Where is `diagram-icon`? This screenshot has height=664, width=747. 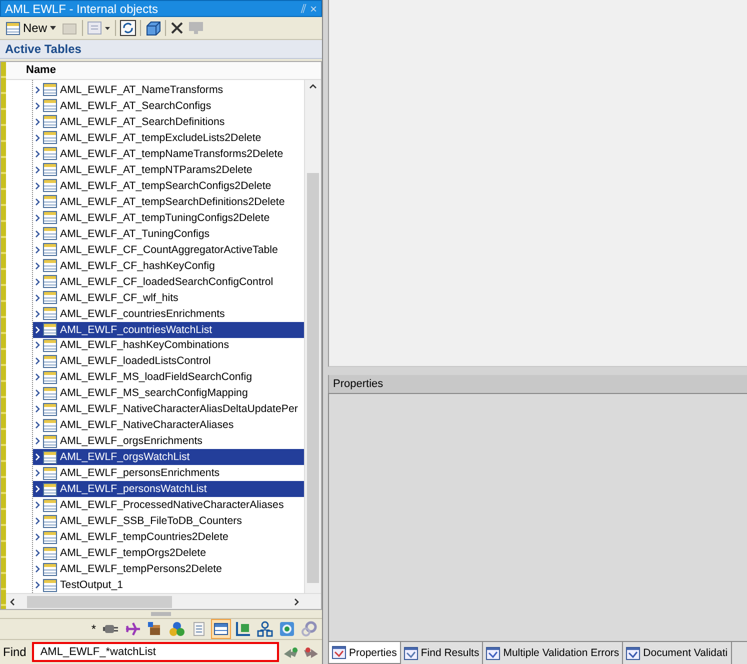 diagram-icon is located at coordinates (265, 629).